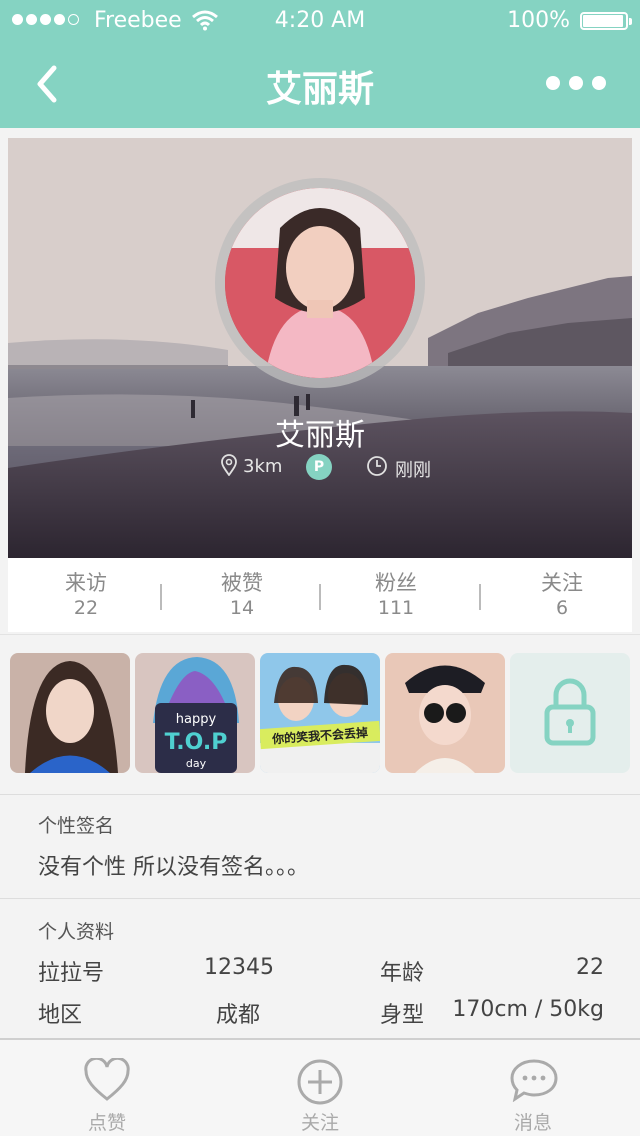 The width and height of the screenshot is (640, 1136). What do you see at coordinates (534, 1080) in the screenshot?
I see `chat-bubble-icon` at bounding box center [534, 1080].